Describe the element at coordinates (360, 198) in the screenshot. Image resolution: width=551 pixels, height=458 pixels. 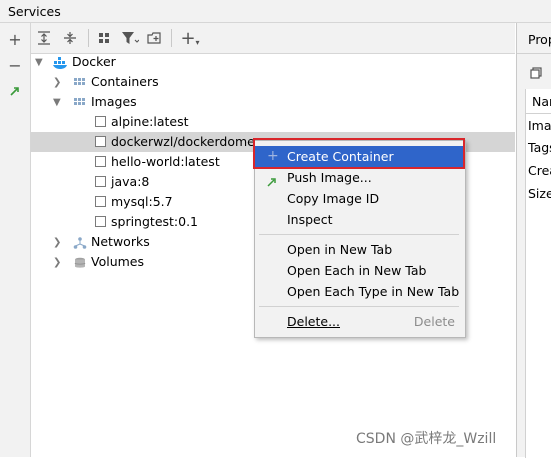
I see `menu-item-copy-image-id: Copy Image ID` at that location.